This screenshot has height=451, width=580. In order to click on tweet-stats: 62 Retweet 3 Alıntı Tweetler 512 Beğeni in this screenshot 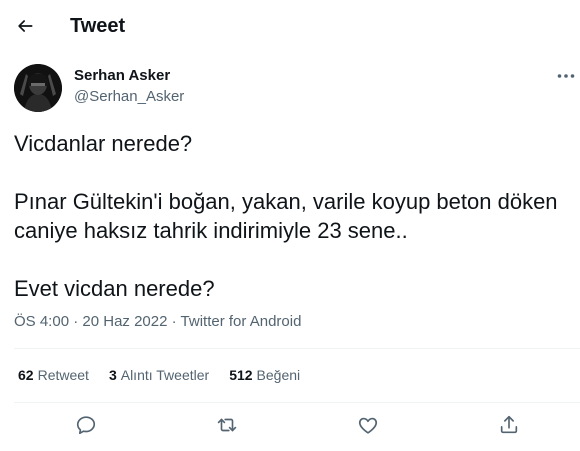, I will do `click(159, 375)`.